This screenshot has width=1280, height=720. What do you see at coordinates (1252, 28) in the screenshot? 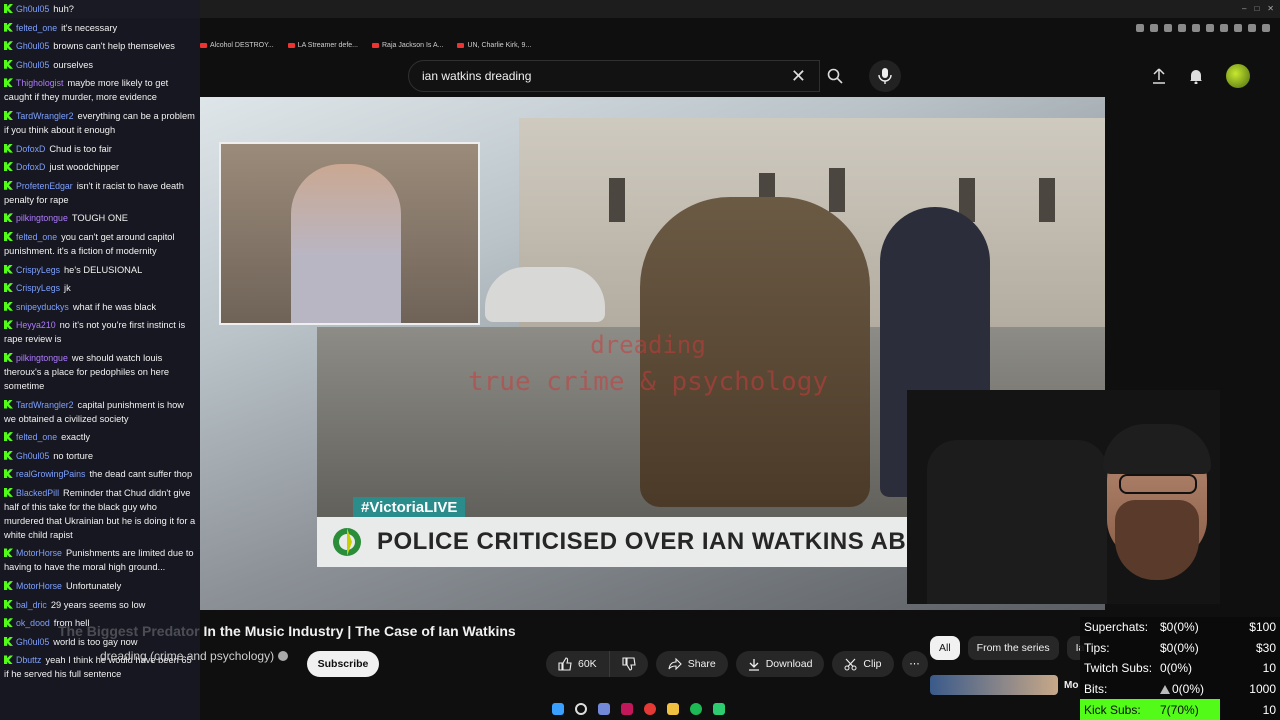
I see `profile-icon` at bounding box center [1252, 28].